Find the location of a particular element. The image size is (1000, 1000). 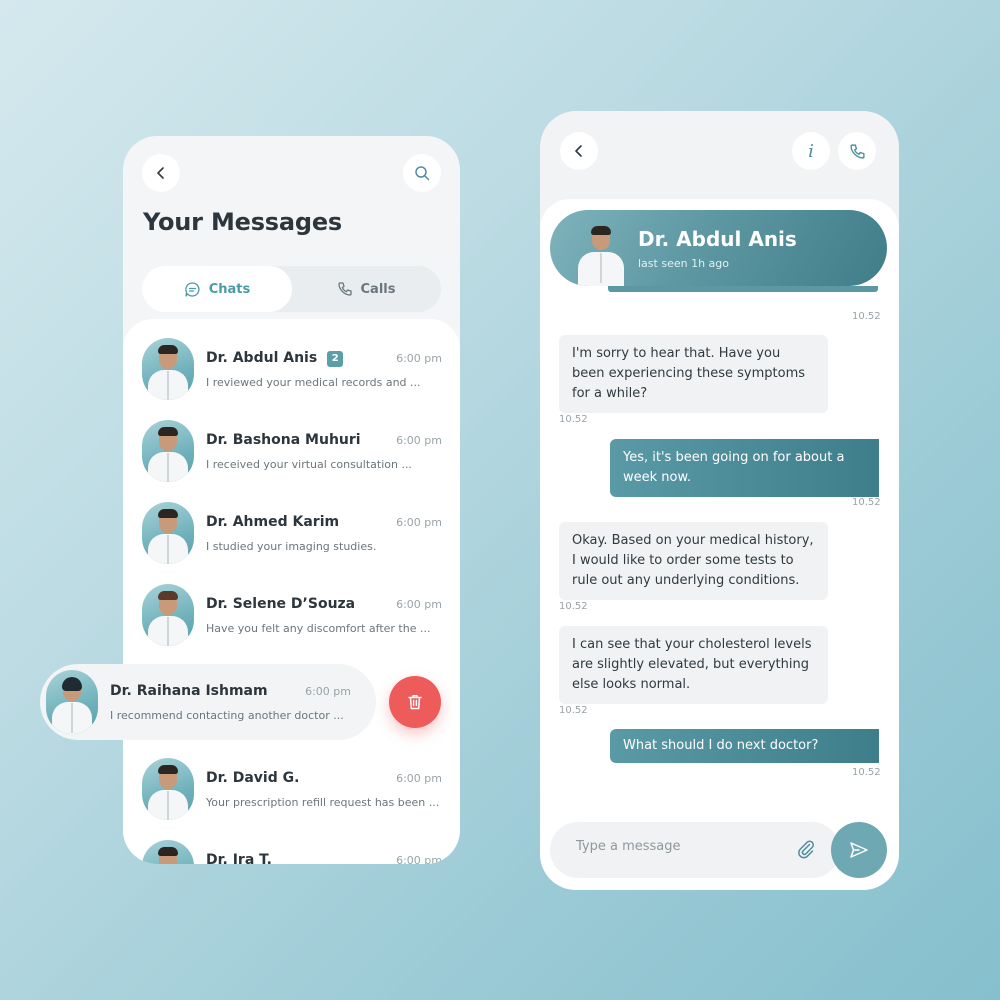

tab-calls: Calls is located at coordinates (366, 289).